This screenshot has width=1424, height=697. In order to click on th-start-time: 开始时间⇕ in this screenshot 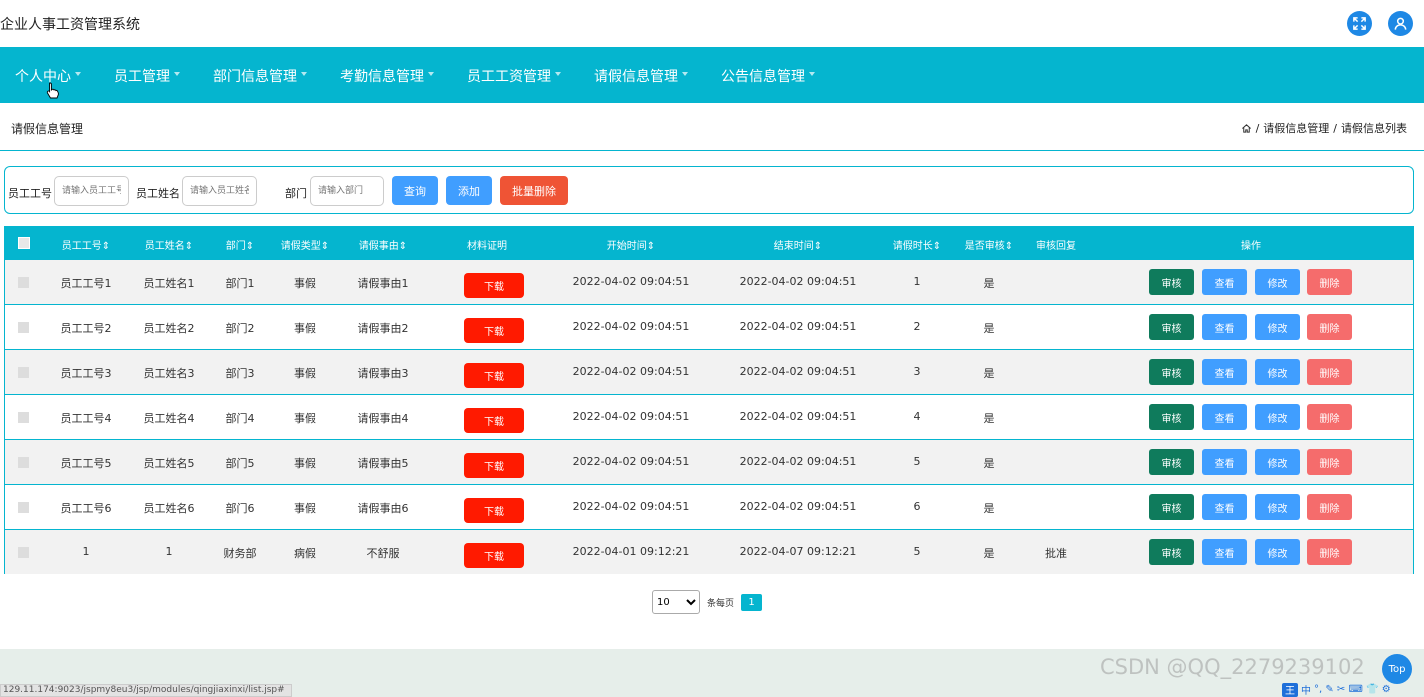, I will do `click(631, 244)`.